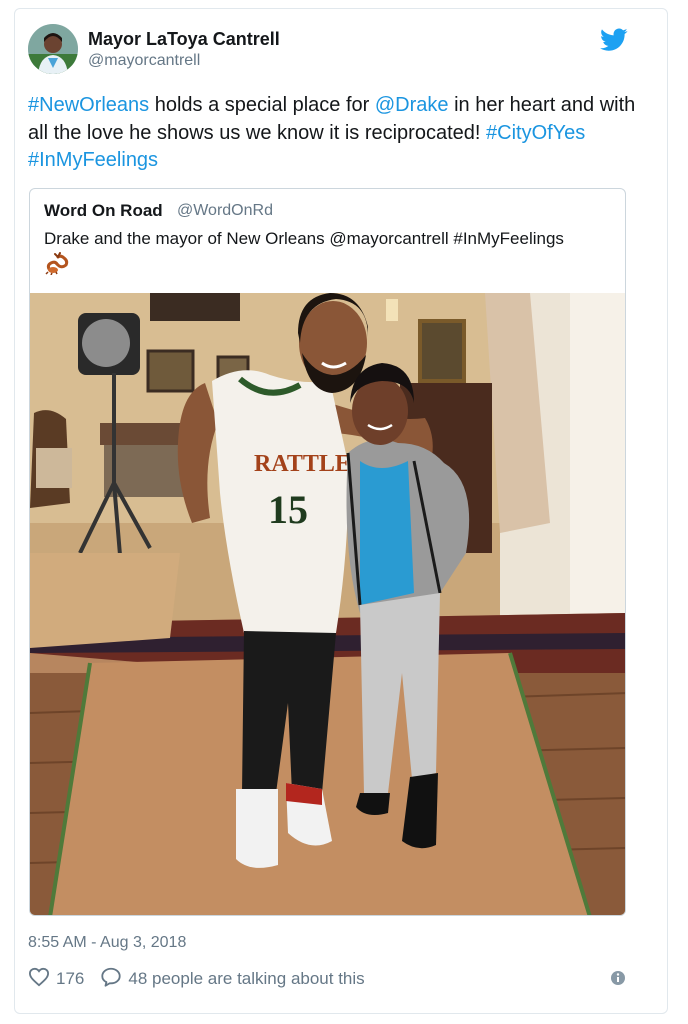 Image resolution: width=688 pixels, height=1024 pixels. Describe the element at coordinates (53, 49) in the screenshot. I see `author-avatar` at that location.